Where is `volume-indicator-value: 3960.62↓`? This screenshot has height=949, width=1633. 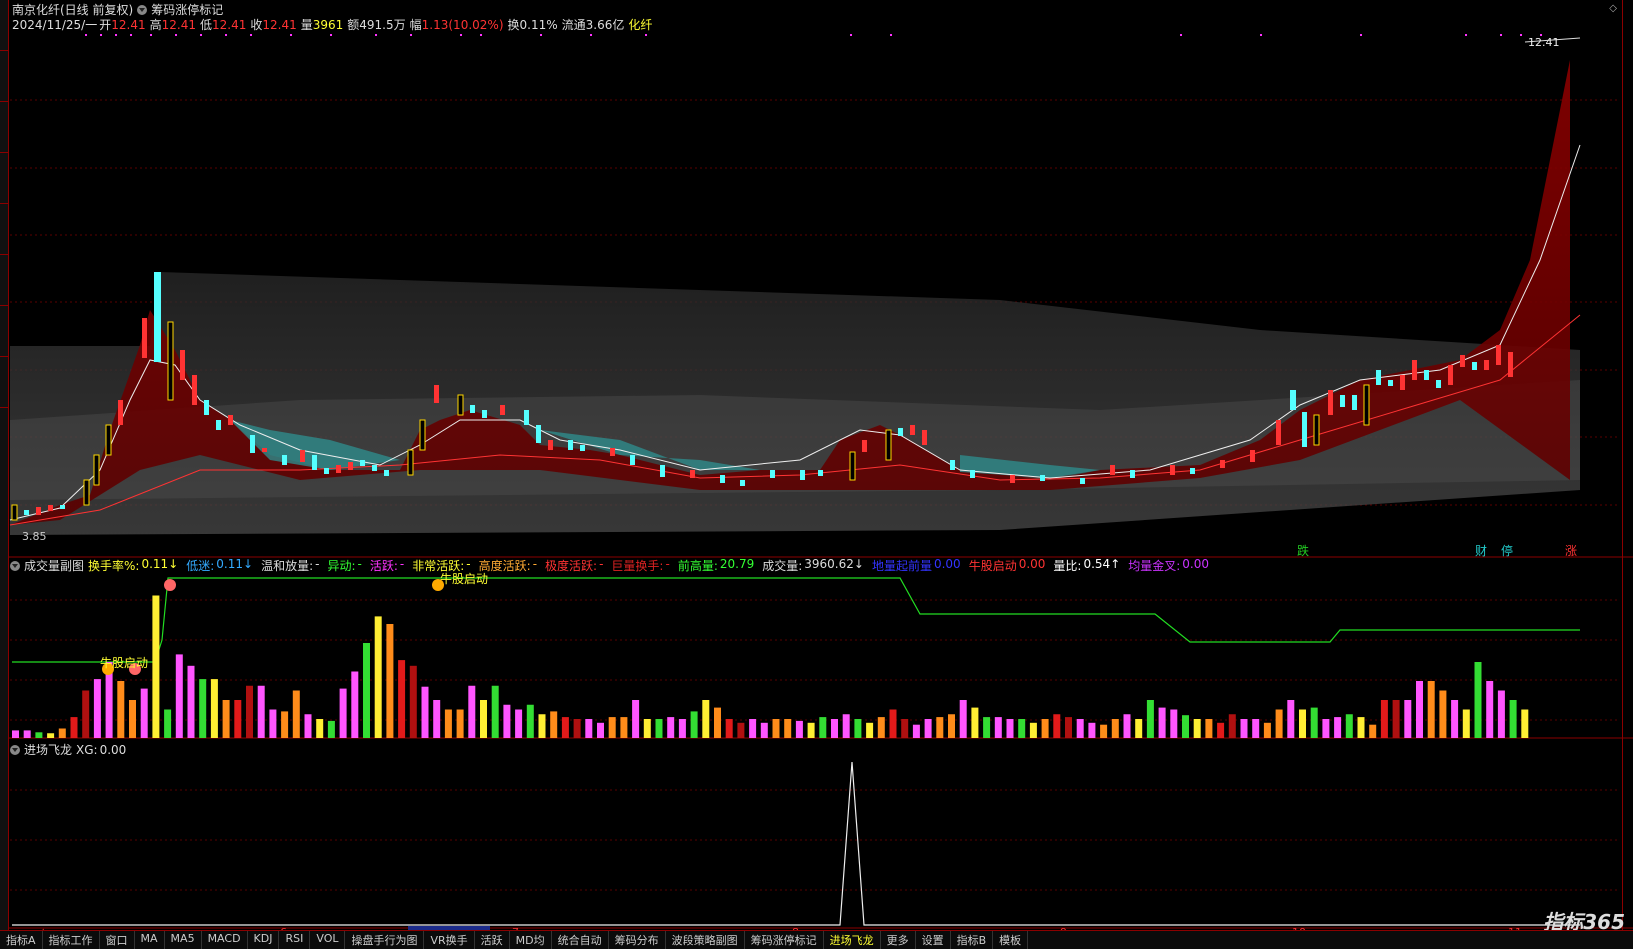
volume-indicator-value: 3960.62↓ is located at coordinates (834, 564).